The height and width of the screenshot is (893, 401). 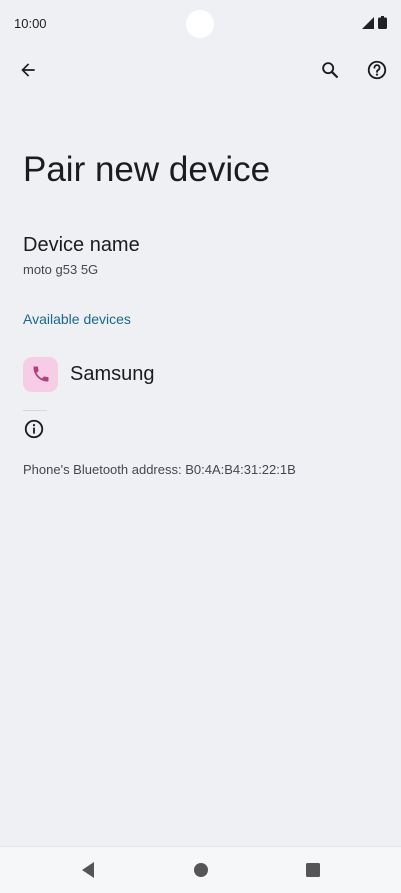 What do you see at coordinates (77, 319) in the screenshot?
I see `available-devices-header: Available devices` at bounding box center [77, 319].